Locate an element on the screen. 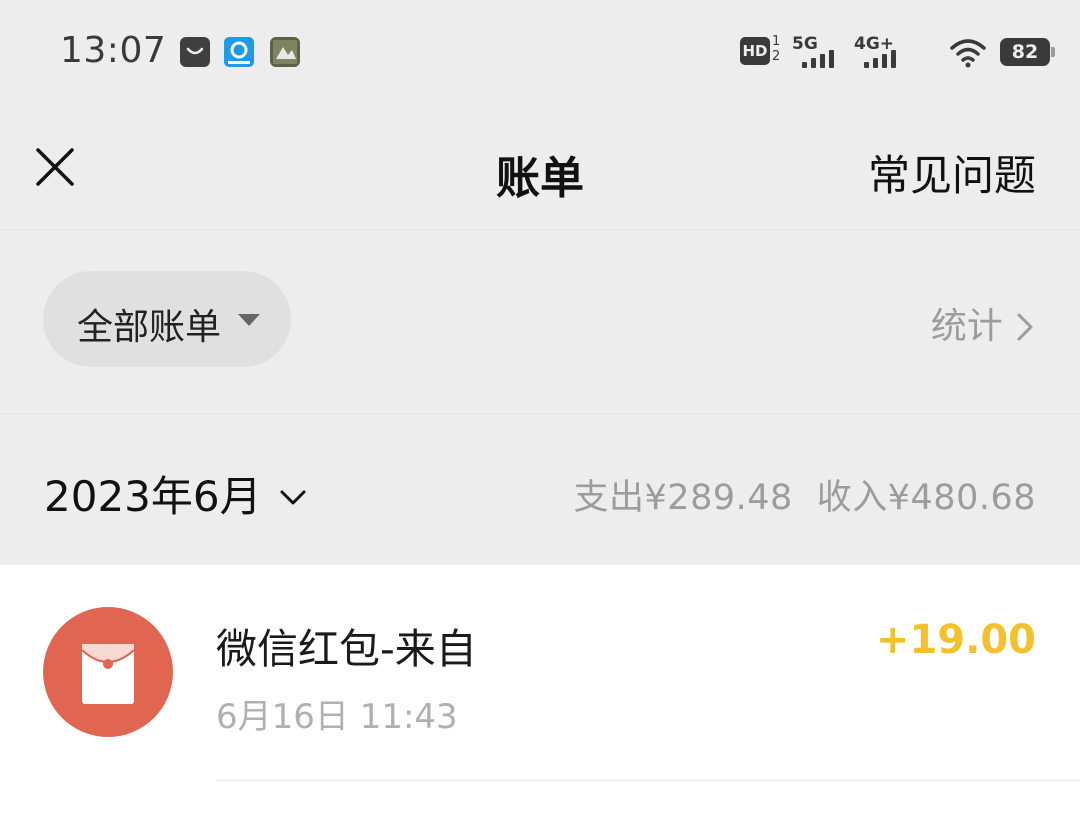 The image size is (1080, 817). status-time: 13:07 is located at coordinates (113, 50).